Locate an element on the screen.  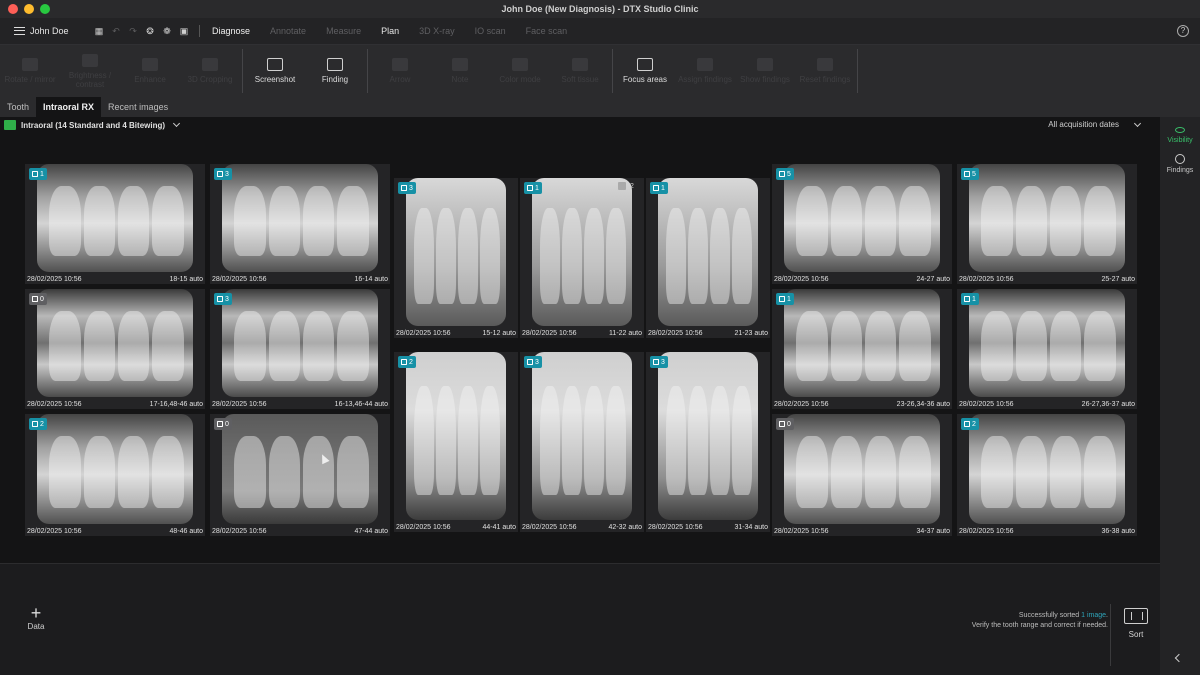
image-stack-indicator: 2 is located at coordinates (626, 186).